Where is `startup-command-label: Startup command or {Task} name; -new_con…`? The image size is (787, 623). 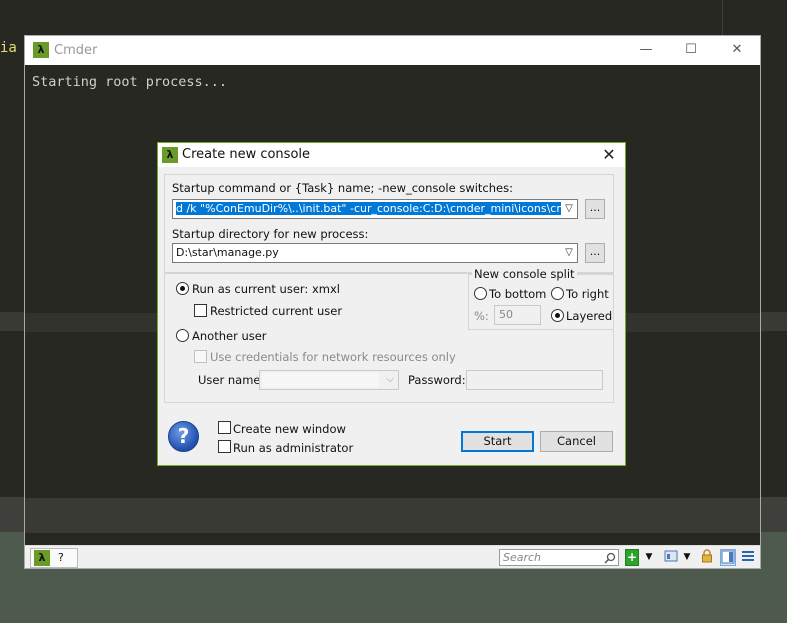 startup-command-label: Startup command or {Task} name; -new_con… is located at coordinates (342, 188).